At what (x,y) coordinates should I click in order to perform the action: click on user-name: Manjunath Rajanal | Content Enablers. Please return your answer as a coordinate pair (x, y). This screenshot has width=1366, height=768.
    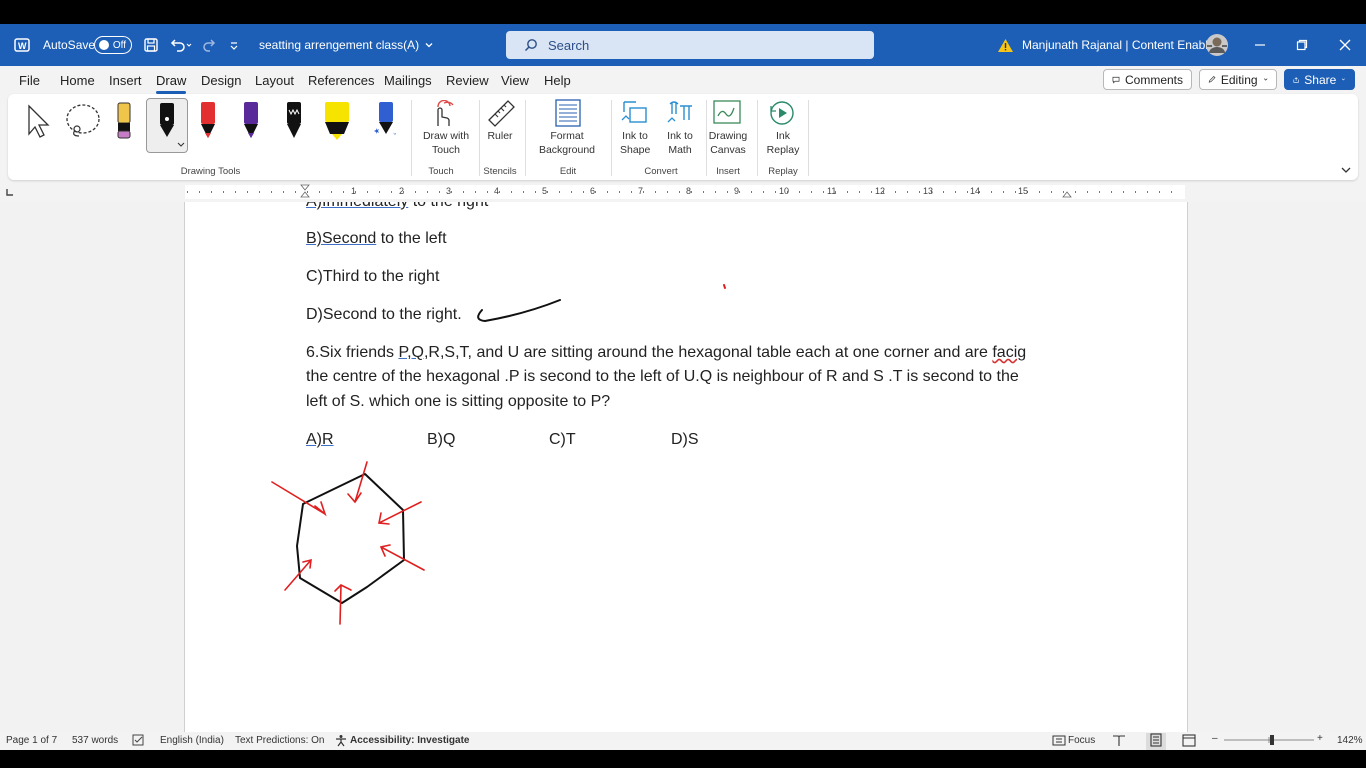
    Looking at the image, I should click on (1123, 45).